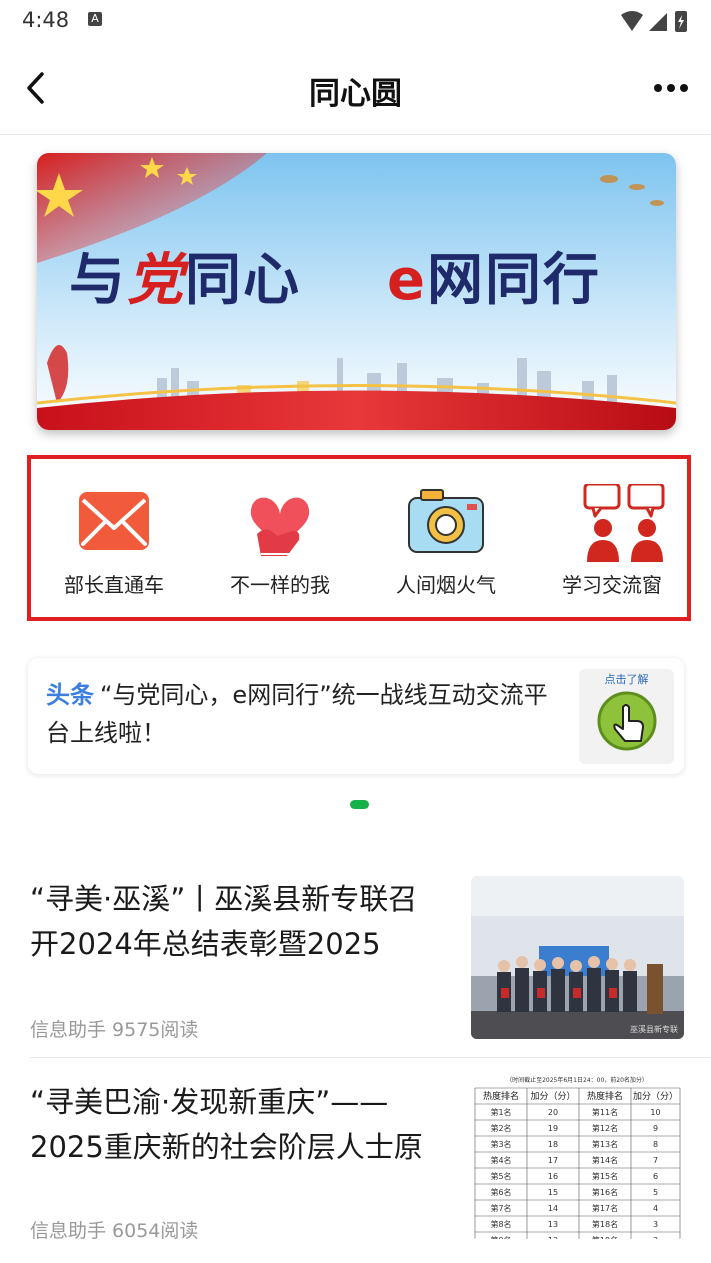  I want to click on headline-text-block: 头条 “与党同心，e网同行”统一战线互动交流平台上线啦！, so click(298, 714).